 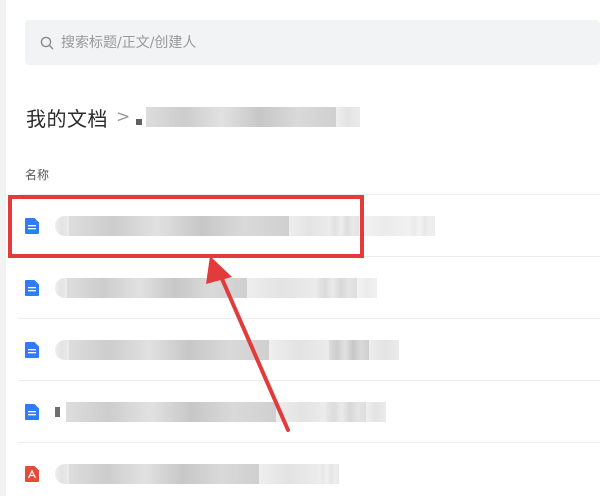 I want to click on search-input, so click(x=311, y=42).